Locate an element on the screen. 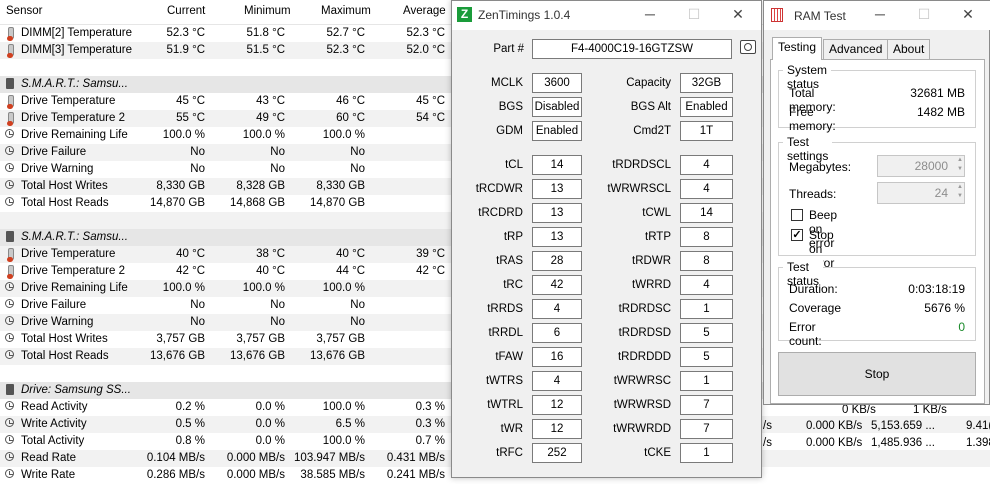 The width and height of the screenshot is (990, 484). current-value: 14,870 GB is located at coordinates (177, 203).